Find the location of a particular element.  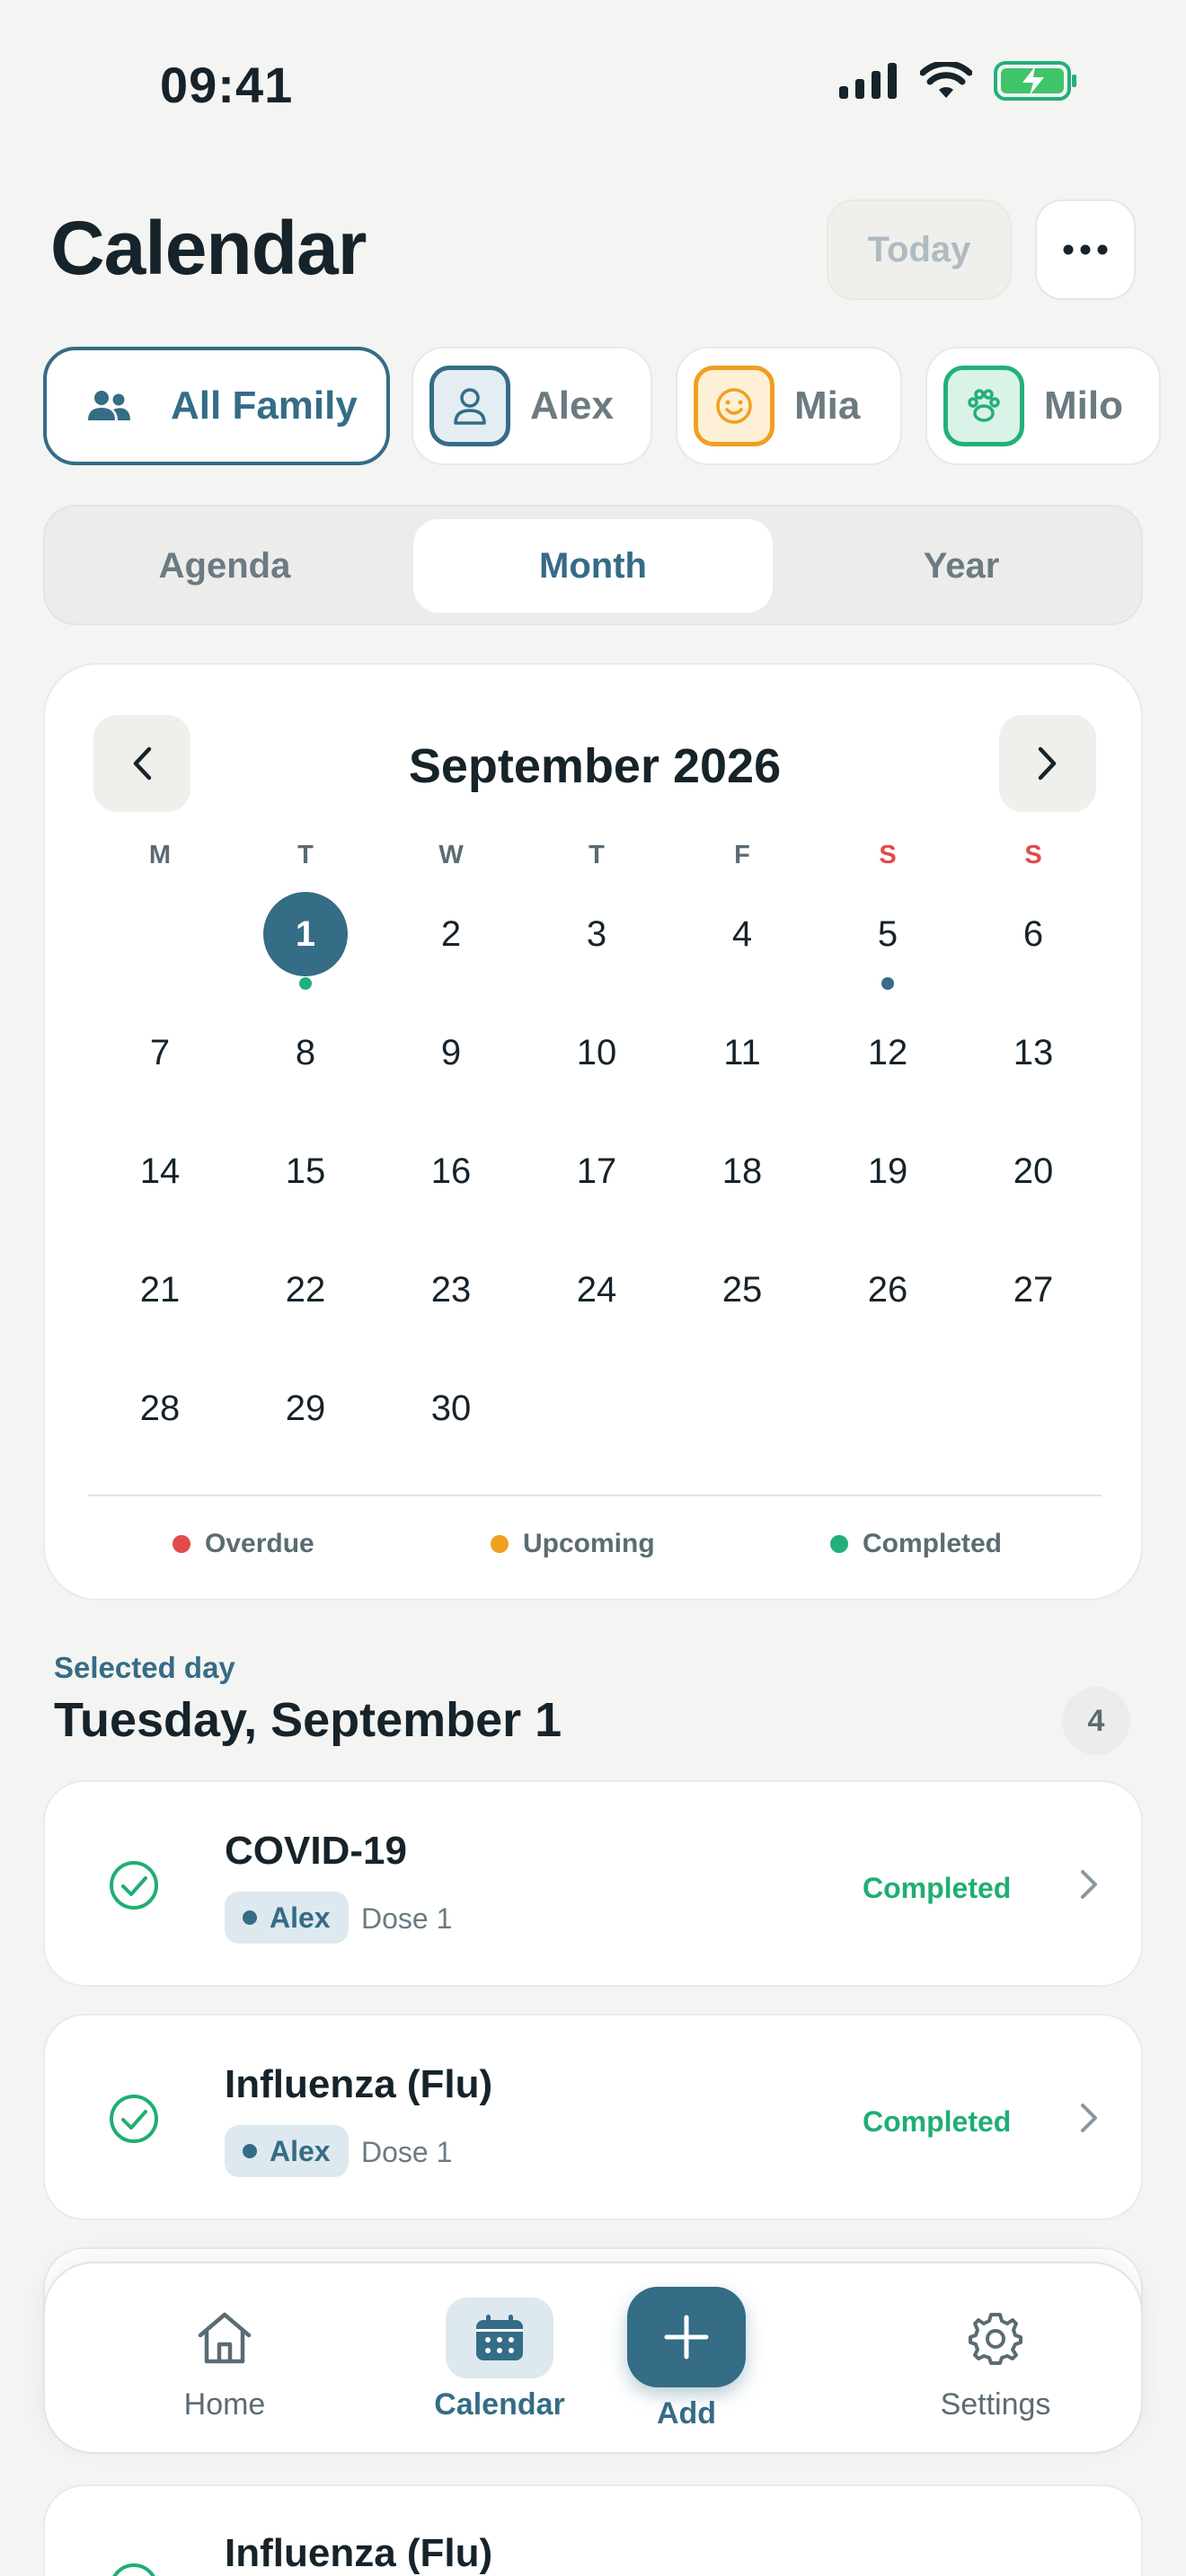

calendar-day: 29 is located at coordinates (305, 1408).